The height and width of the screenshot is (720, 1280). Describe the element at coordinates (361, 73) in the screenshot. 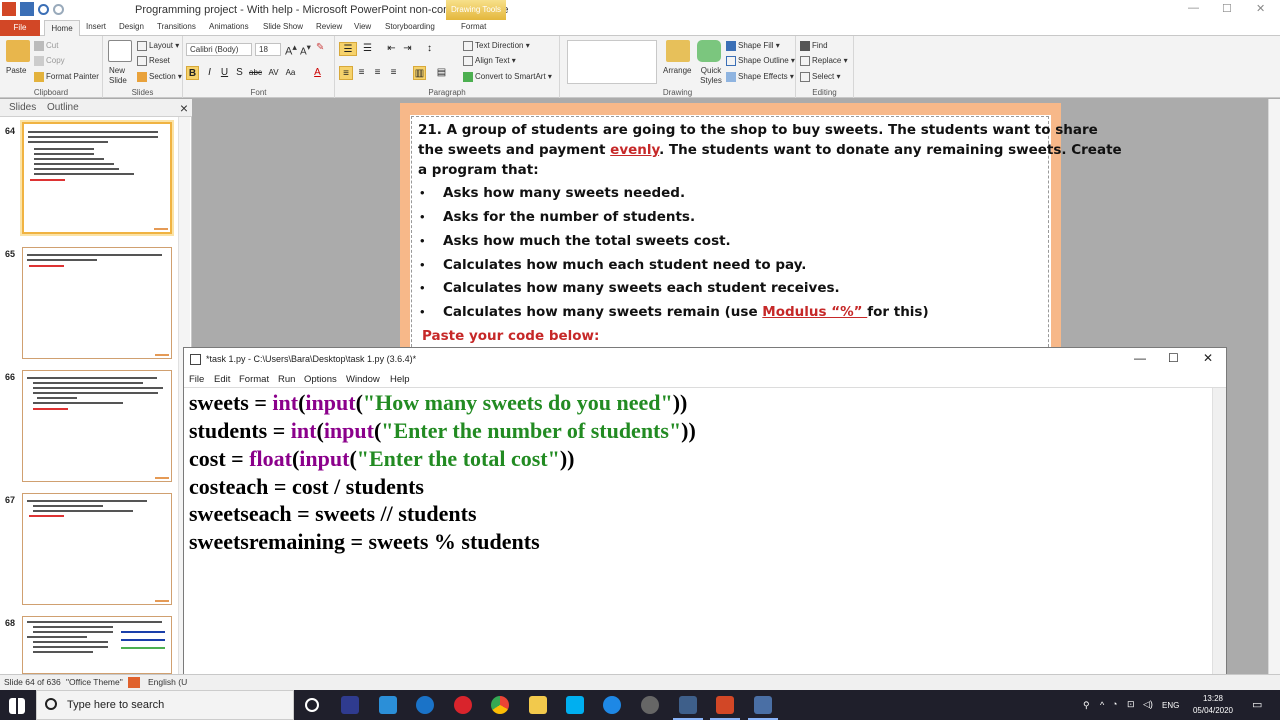

I see `align-center-icon: ≡` at that location.